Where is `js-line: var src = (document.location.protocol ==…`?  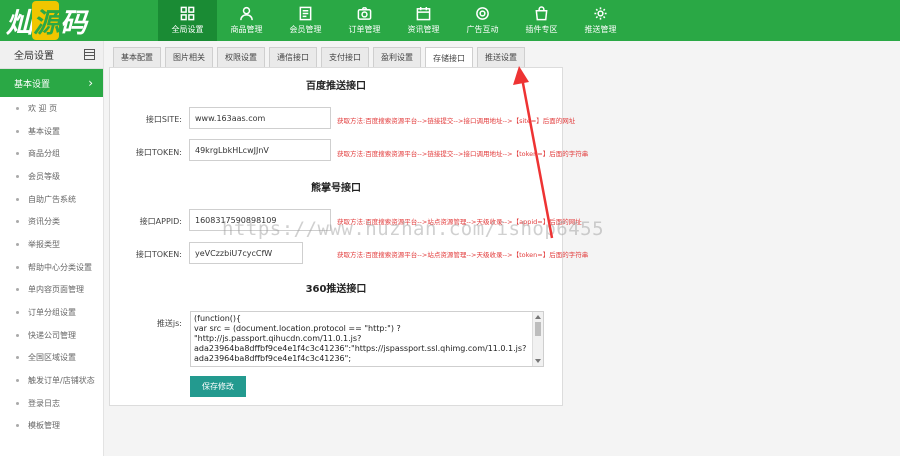
js-line: var src = (document.location.protocol ==… is located at coordinates (297, 328).